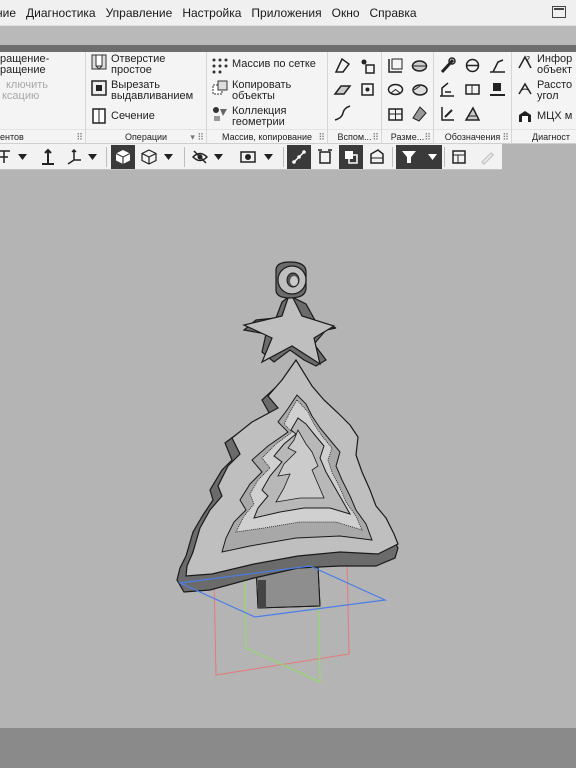 This screenshot has height=768, width=576. What do you see at coordinates (8, 157) in the screenshot?
I see `filter-select-icon` at bounding box center [8, 157].